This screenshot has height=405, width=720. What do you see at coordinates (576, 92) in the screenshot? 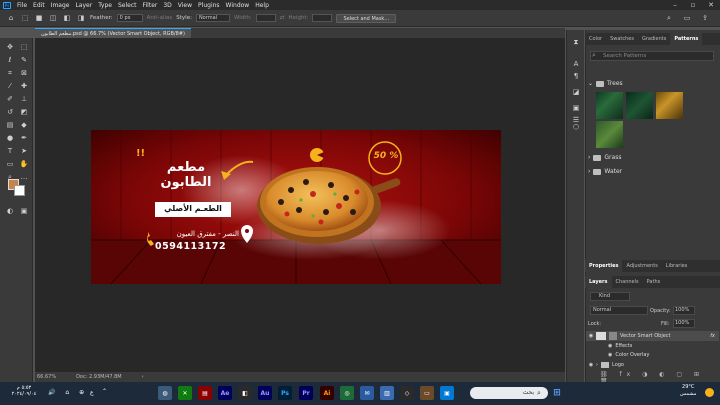
I see `glyphs-icon: ◪` at bounding box center [576, 92].